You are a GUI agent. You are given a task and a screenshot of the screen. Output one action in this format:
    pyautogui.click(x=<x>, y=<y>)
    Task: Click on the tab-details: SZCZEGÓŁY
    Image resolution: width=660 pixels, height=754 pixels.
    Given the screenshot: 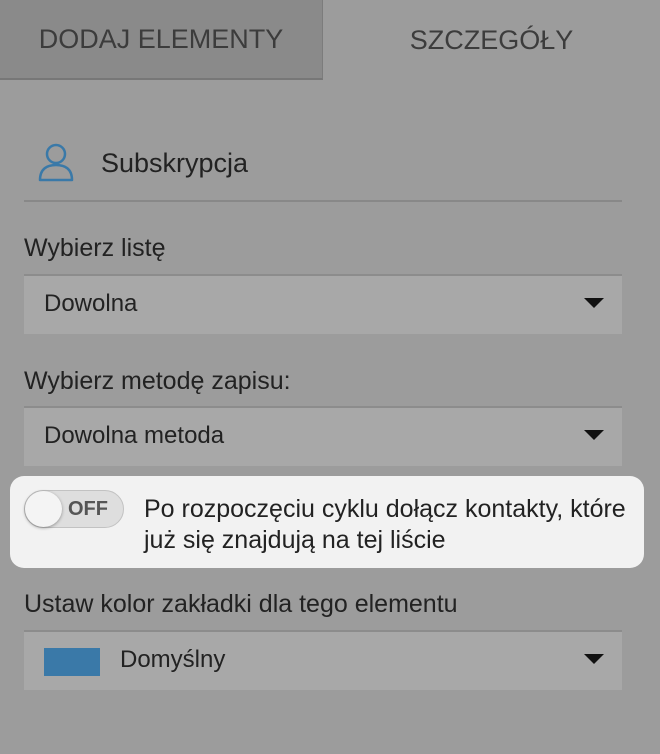 What is the action you would take?
    pyautogui.click(x=491, y=40)
    